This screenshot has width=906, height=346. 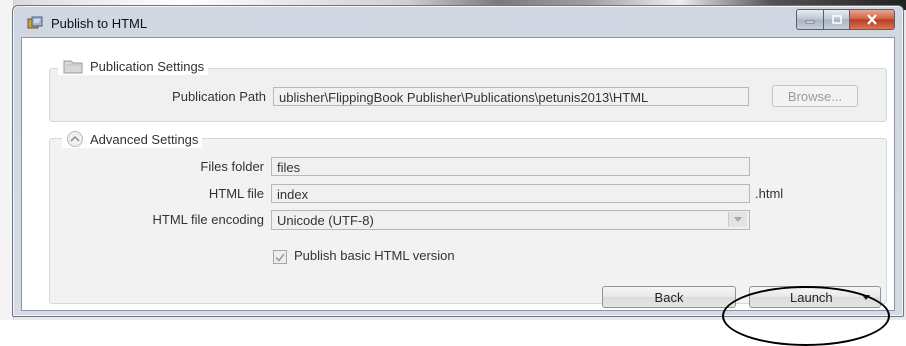 What do you see at coordinates (144, 139) in the screenshot?
I see `advanced-settings-title: Advanced Settings` at bounding box center [144, 139].